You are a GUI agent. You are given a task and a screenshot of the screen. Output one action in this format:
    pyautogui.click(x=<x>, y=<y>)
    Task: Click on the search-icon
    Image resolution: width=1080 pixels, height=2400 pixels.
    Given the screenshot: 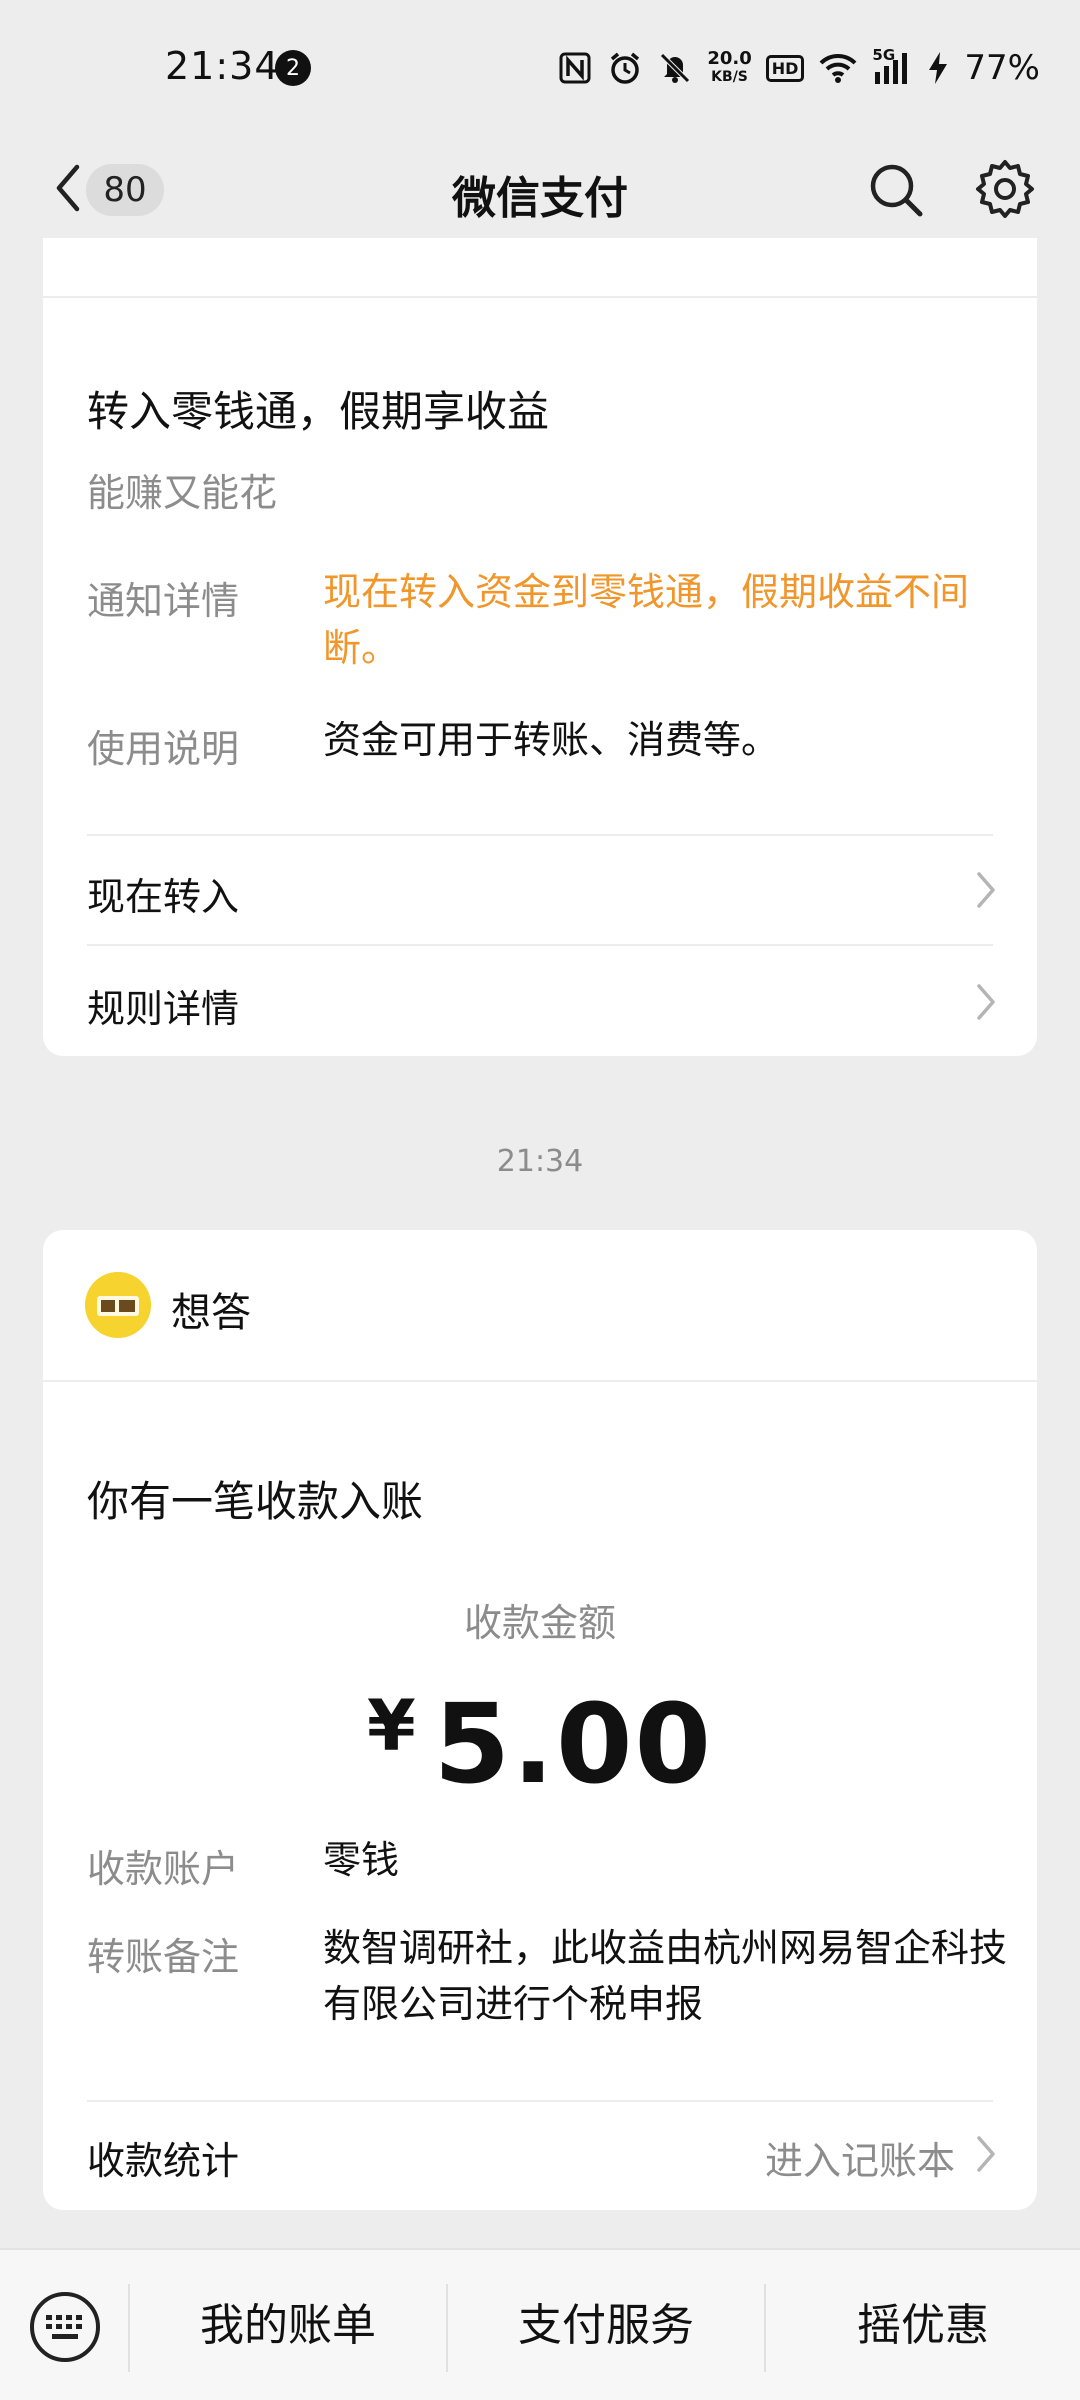 What is the action you would take?
    pyautogui.click(x=896, y=190)
    